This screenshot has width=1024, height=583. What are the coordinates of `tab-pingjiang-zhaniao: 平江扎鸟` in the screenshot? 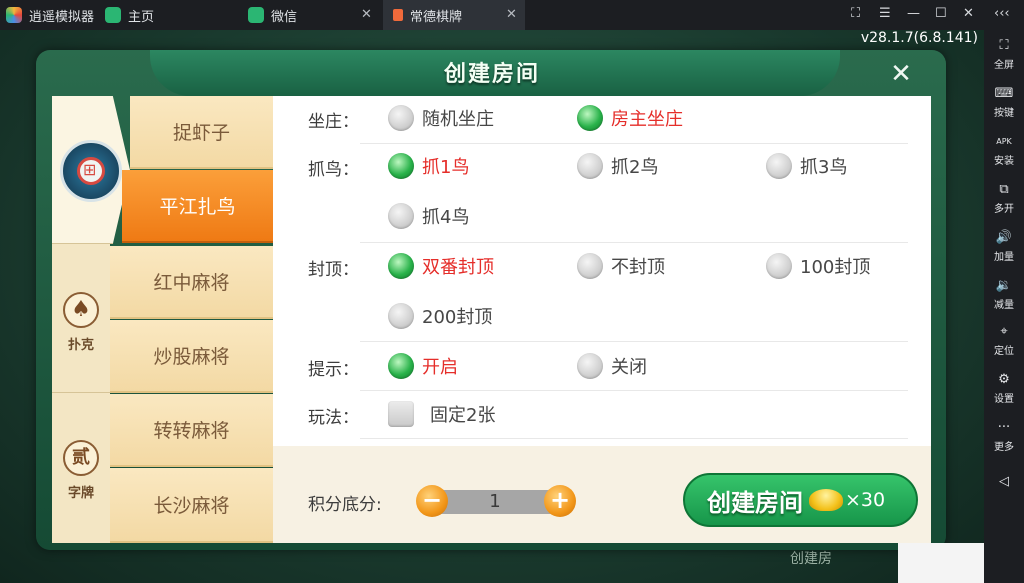 It's located at (197, 206).